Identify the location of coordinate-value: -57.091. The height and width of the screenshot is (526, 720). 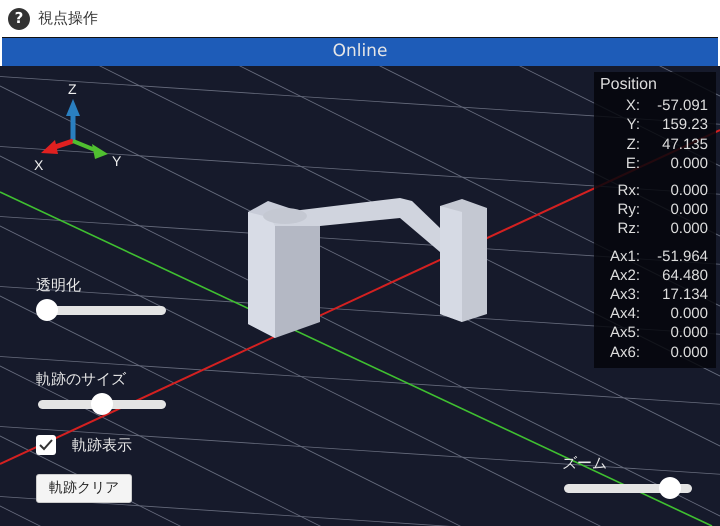
(682, 106).